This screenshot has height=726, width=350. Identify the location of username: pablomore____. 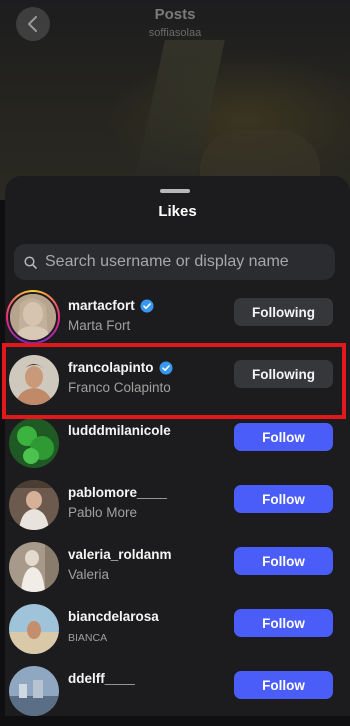
(117, 492).